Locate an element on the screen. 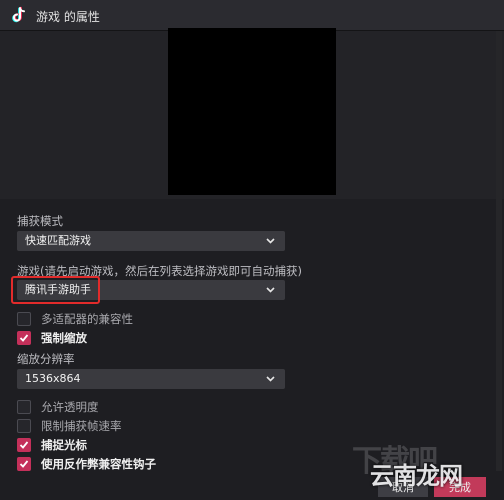 This screenshot has width=504, height=500. checkbox-label: 允许透明度 is located at coordinates (70, 407).